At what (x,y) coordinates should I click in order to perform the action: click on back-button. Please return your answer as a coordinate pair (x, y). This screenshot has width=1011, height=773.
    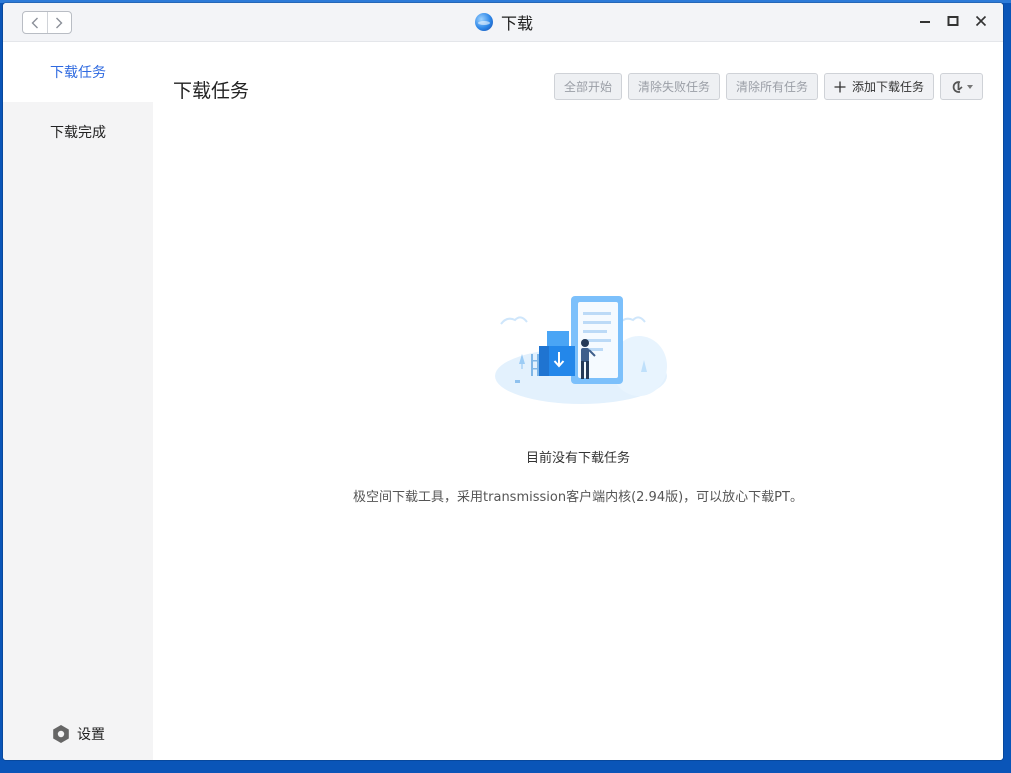
    Looking at the image, I should click on (35, 22).